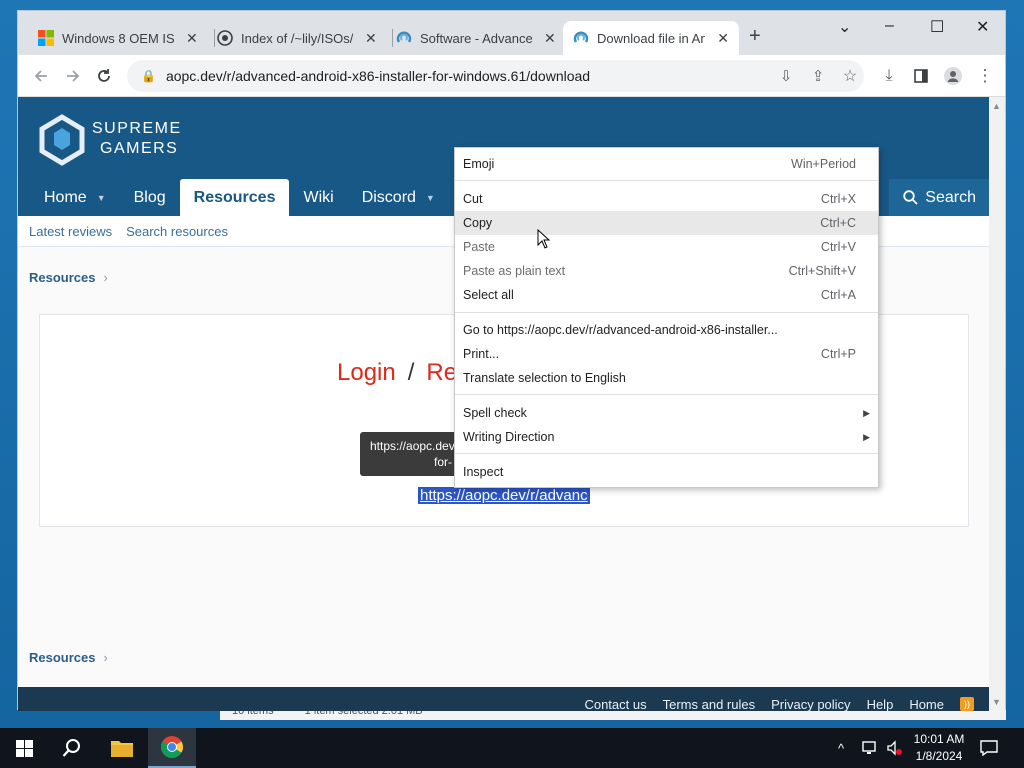 This screenshot has height=768, width=1024. Describe the element at coordinates (397, 373) in the screenshot. I see `login-register-line: Login / Re` at that location.